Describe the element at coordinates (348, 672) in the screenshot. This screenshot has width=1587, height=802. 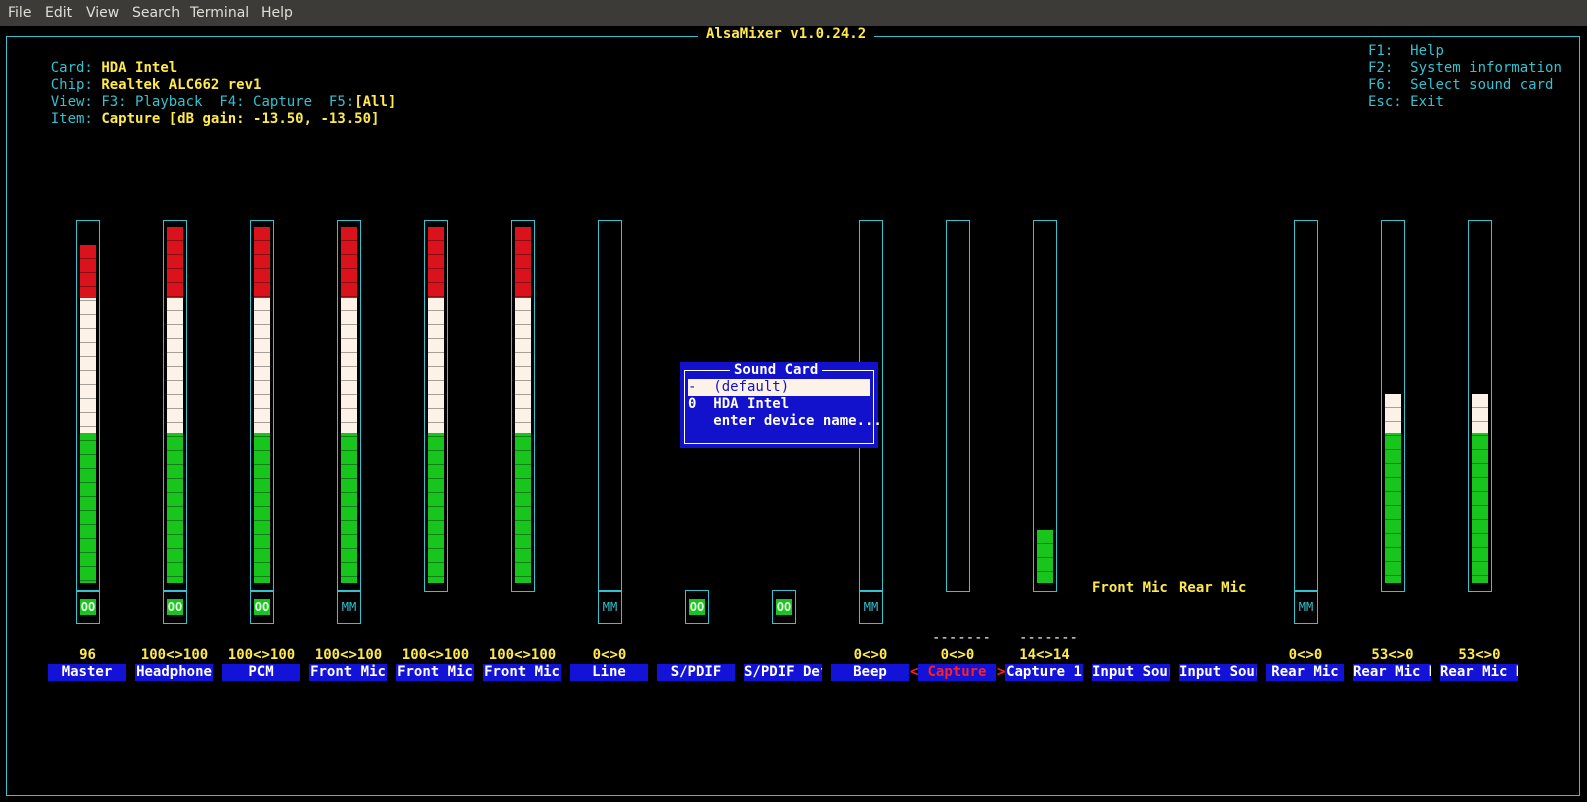
I see `control-4-name-label: Front Mic` at that location.